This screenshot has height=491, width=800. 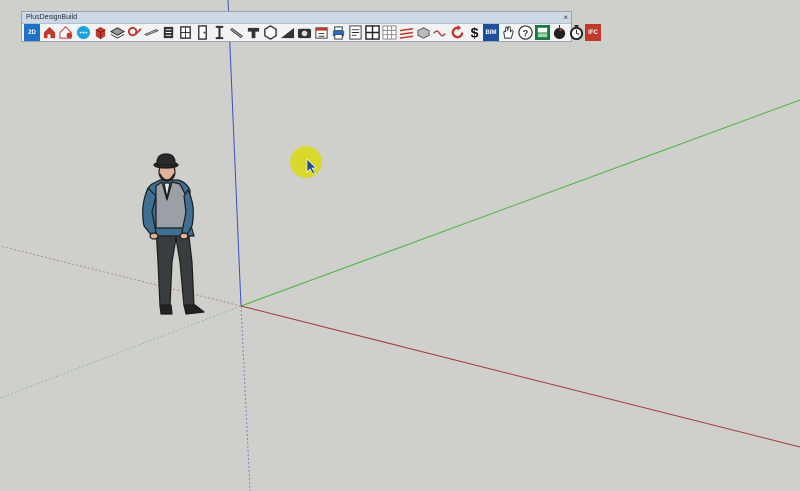 I want to click on refresh-tool, so click(x=457, y=32).